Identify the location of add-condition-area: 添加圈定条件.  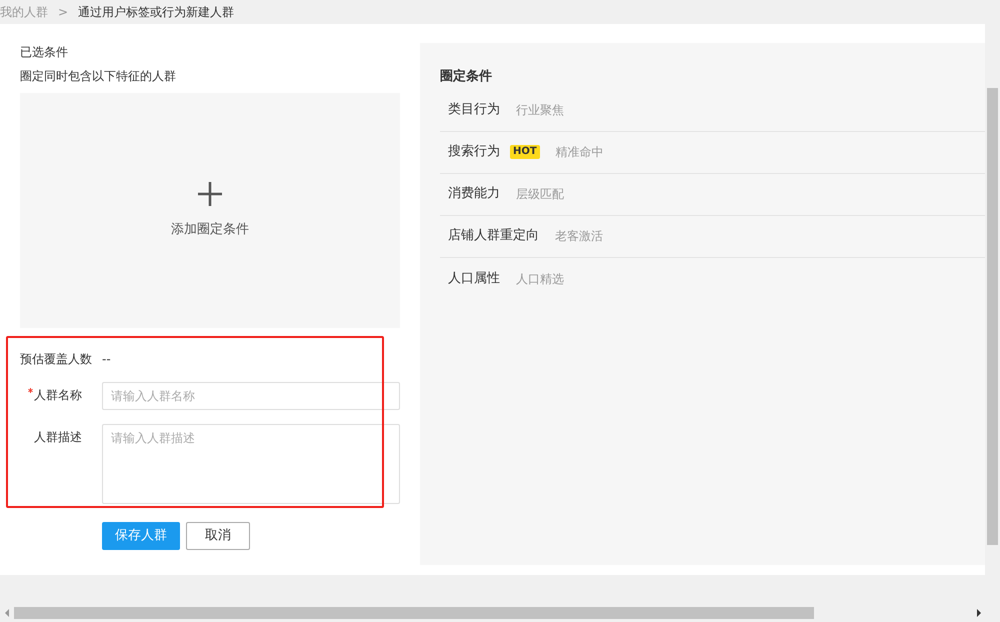
(210, 210).